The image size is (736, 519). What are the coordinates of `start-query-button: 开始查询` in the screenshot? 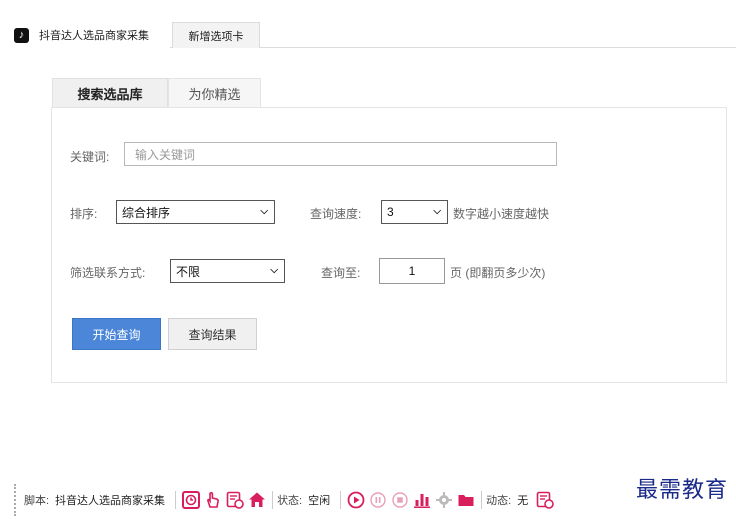 It's located at (116, 334).